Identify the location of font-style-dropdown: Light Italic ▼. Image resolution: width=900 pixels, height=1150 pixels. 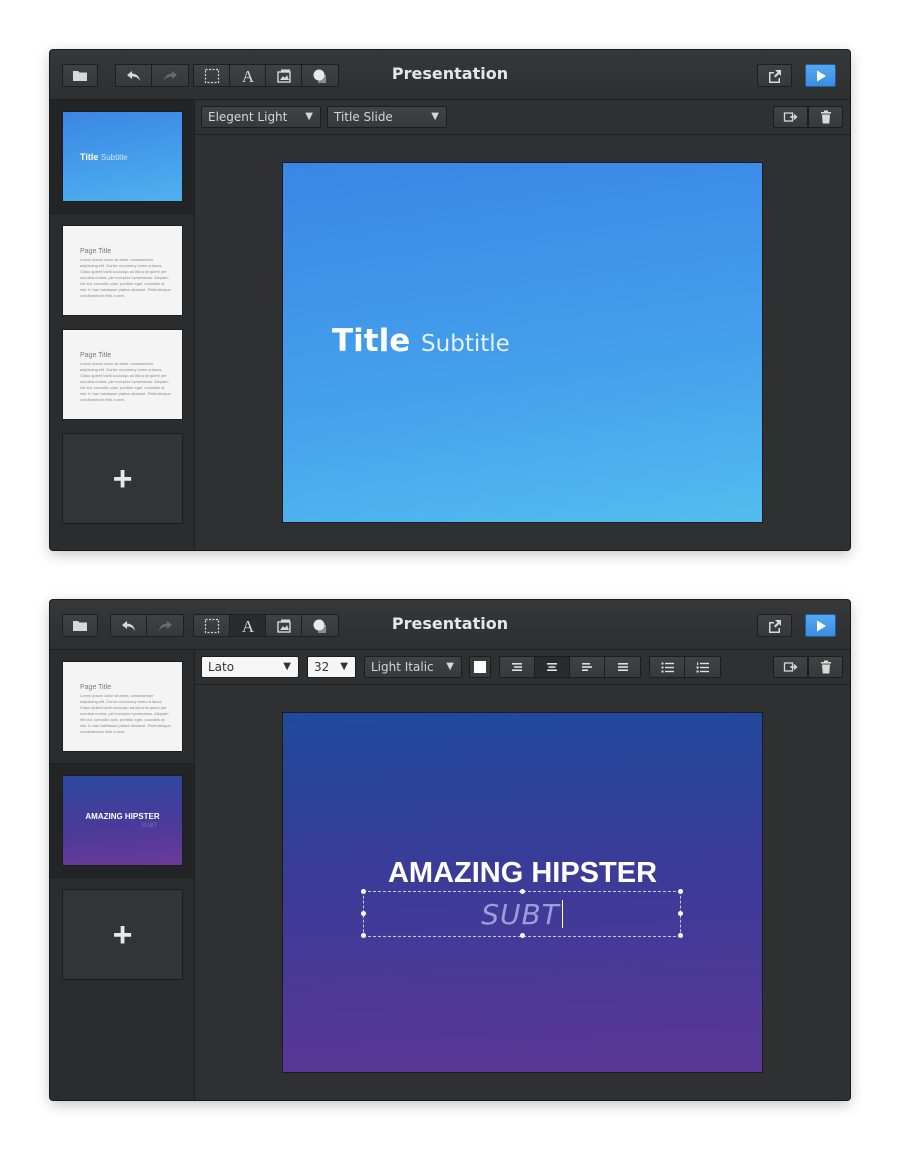
(413, 667).